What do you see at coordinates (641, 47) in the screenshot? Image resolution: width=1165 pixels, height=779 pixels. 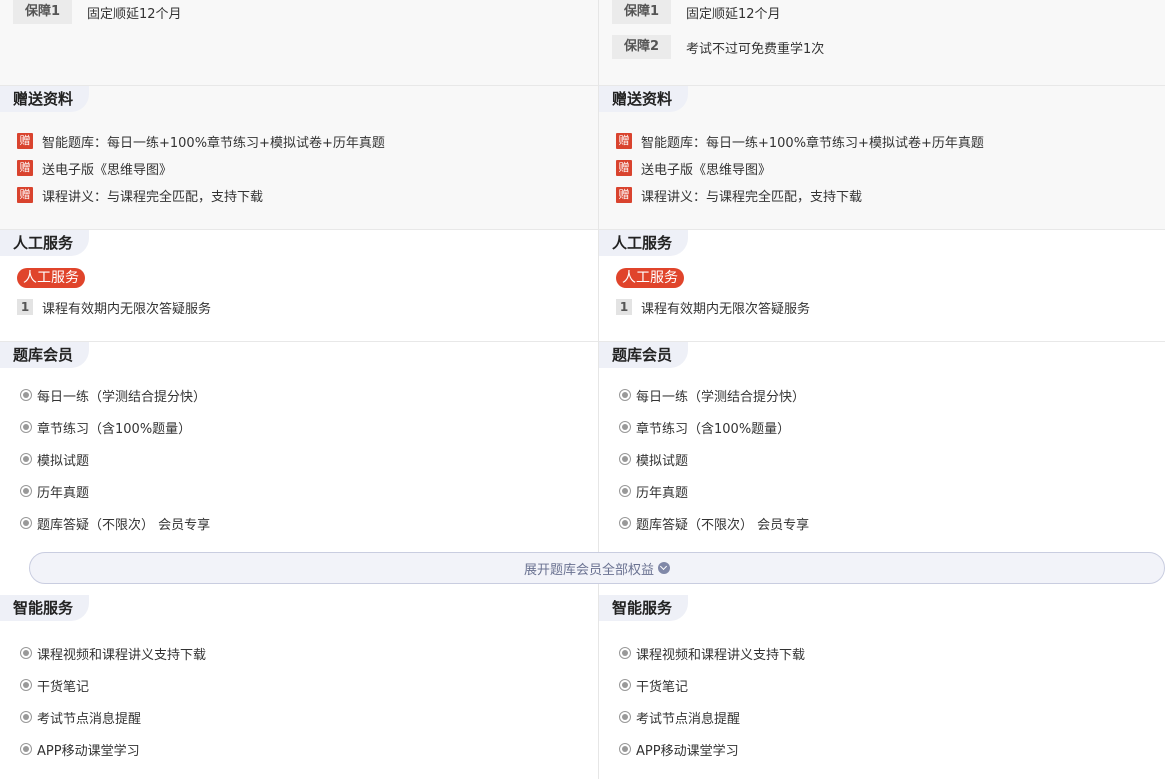 I see `guarantee-tag: 保障2` at bounding box center [641, 47].